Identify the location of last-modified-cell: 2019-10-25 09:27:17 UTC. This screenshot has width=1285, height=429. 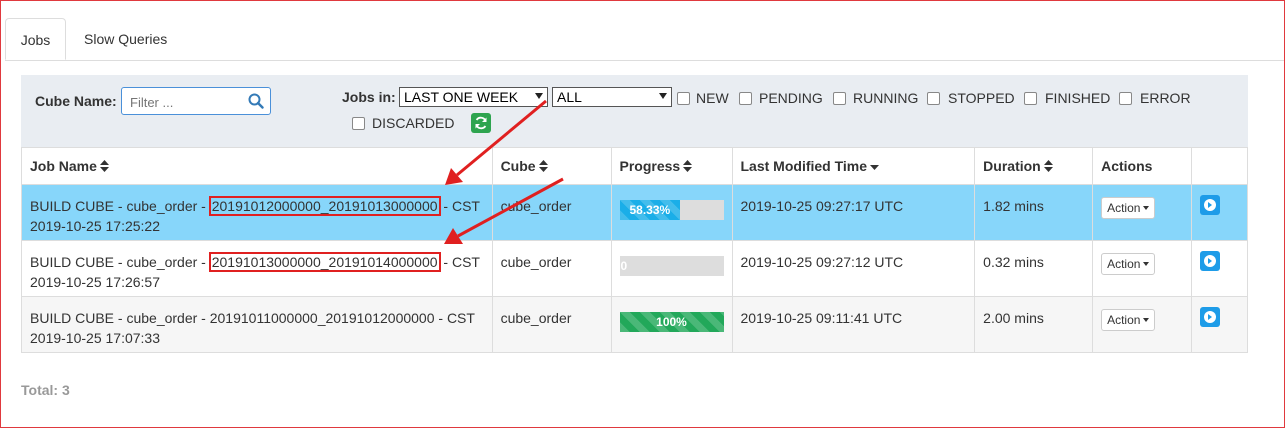
(853, 212).